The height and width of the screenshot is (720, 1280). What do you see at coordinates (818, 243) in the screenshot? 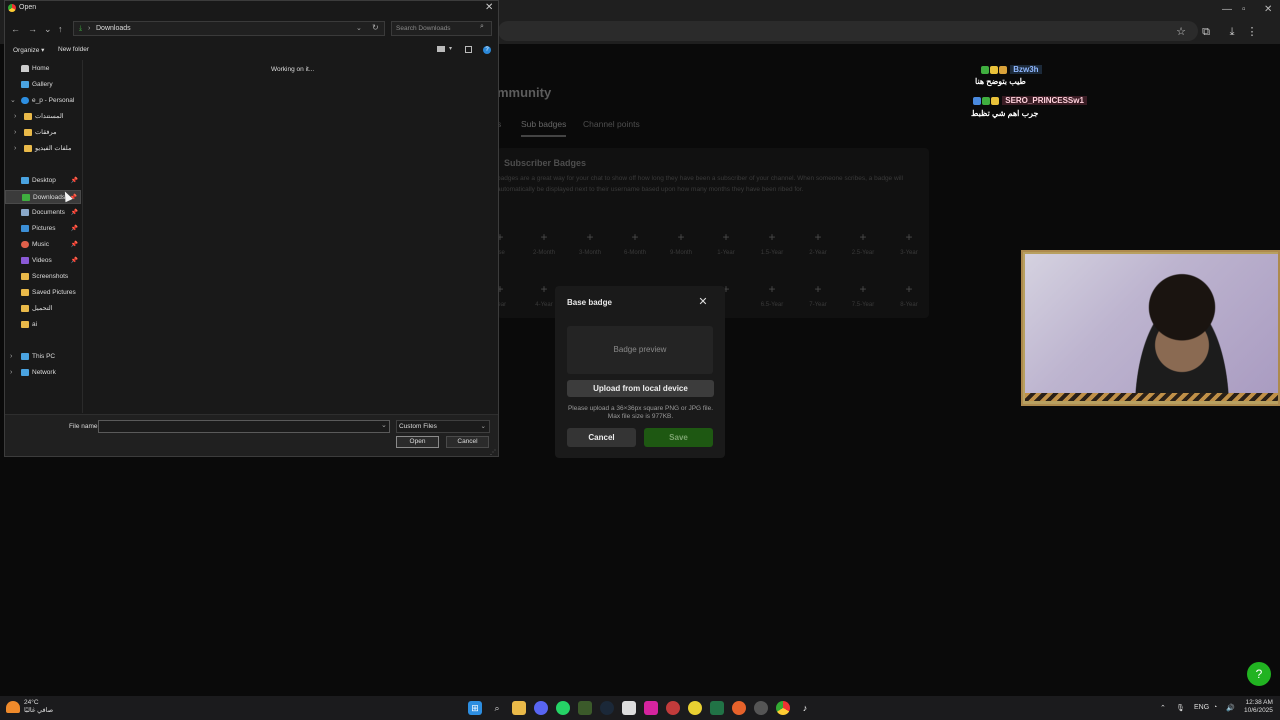
I see `badge-slot: +2-Year` at bounding box center [818, 243].